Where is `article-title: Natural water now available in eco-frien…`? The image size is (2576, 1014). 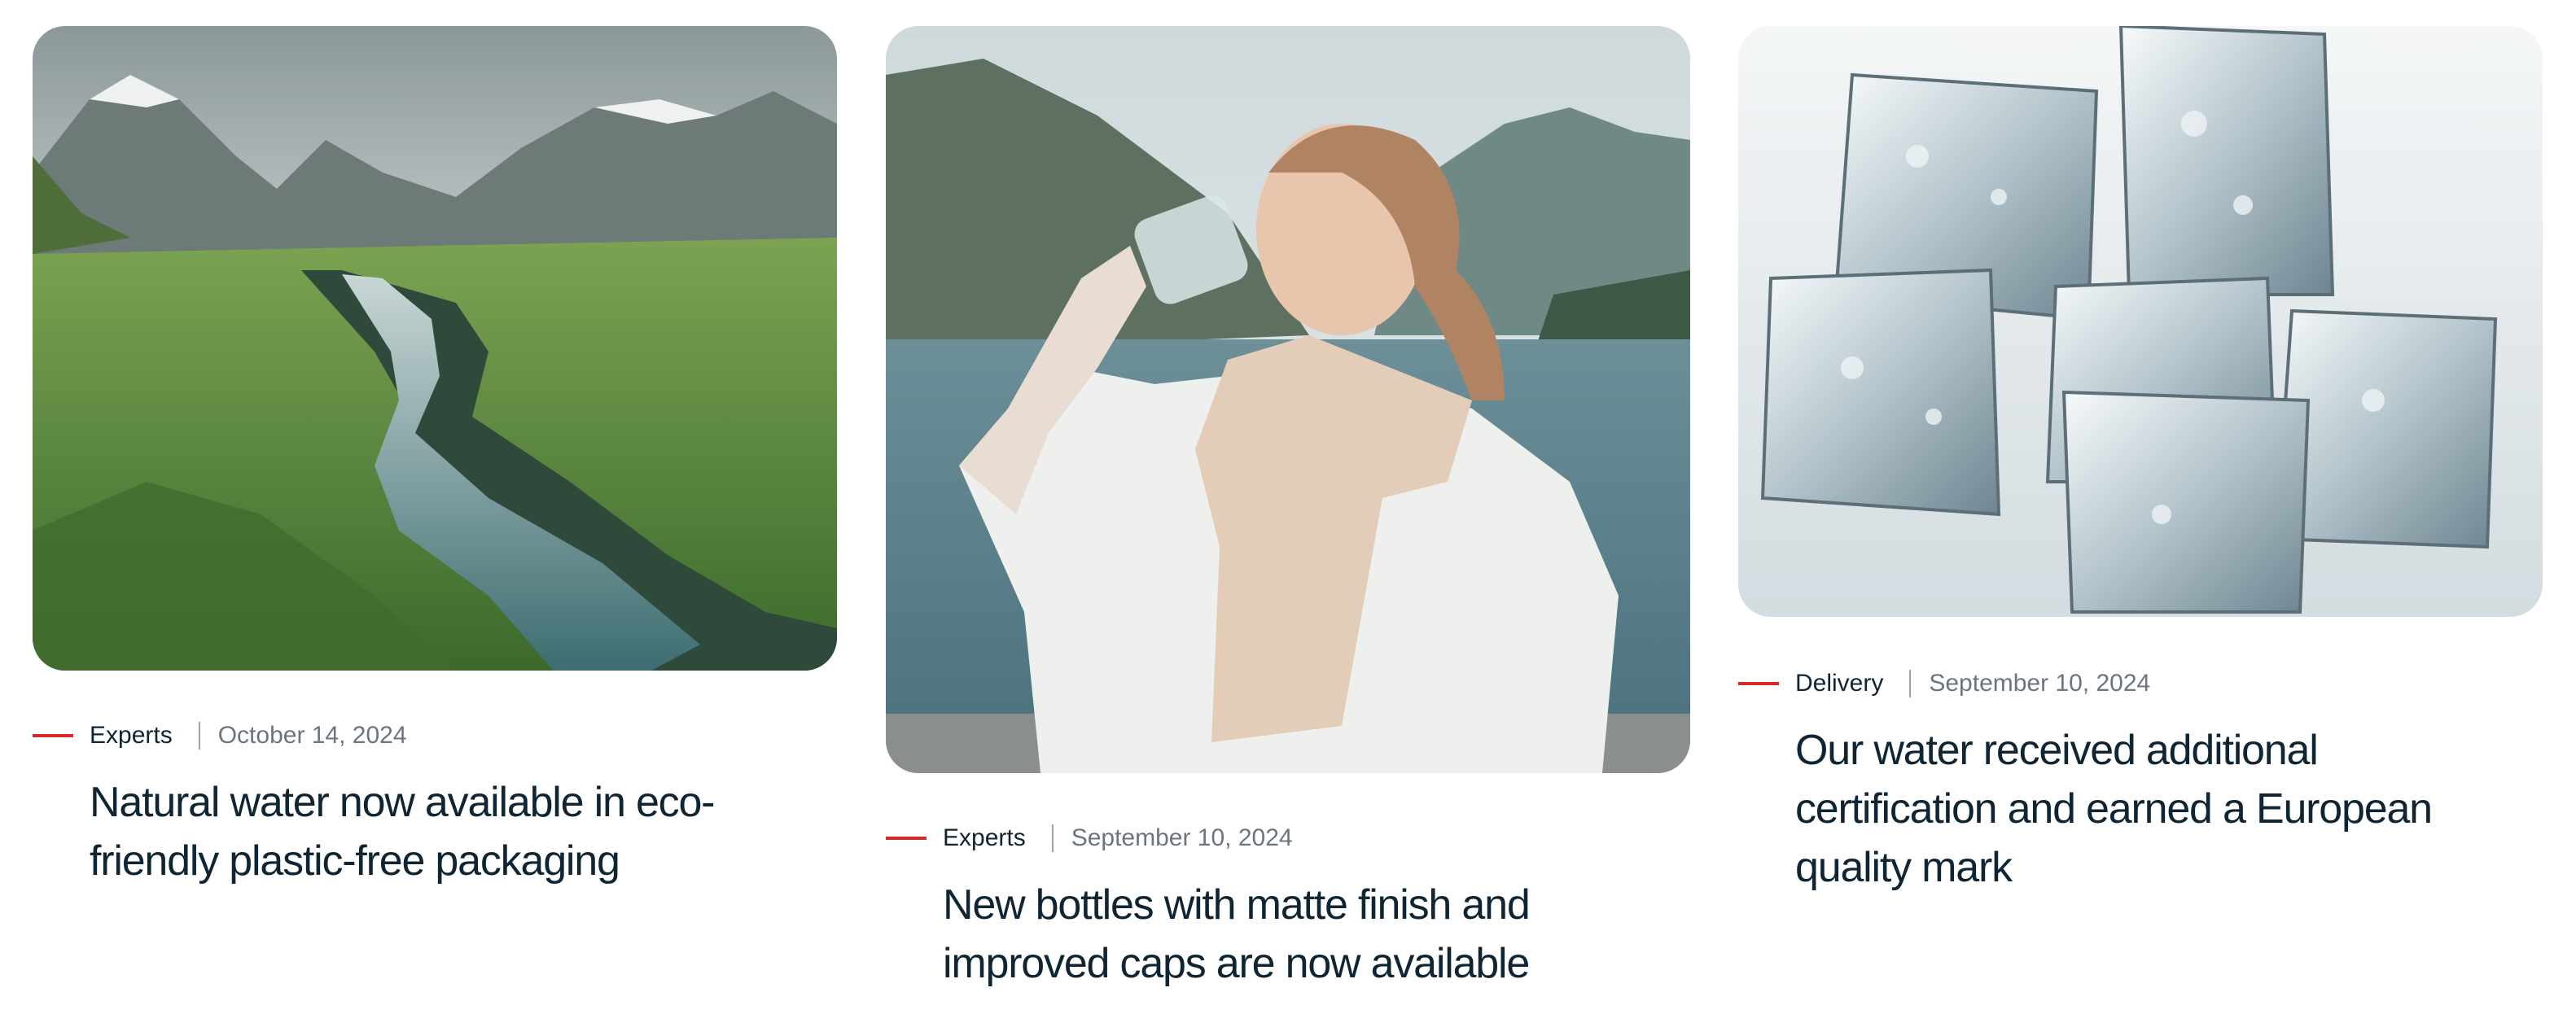
article-title: Natural water now available in eco-frien… is located at coordinates (448, 832).